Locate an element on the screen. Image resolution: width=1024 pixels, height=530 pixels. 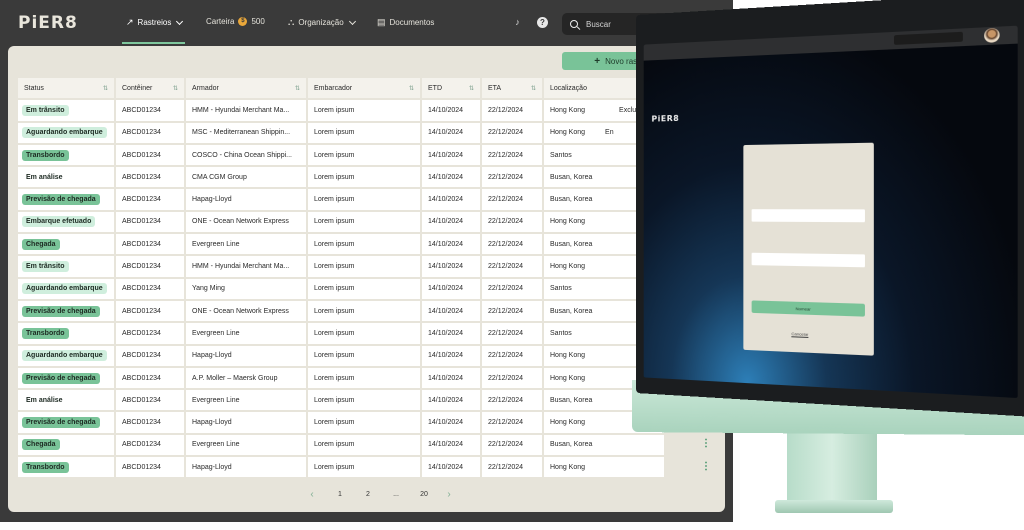
page-20: 20 is located at coordinates (424, 494).